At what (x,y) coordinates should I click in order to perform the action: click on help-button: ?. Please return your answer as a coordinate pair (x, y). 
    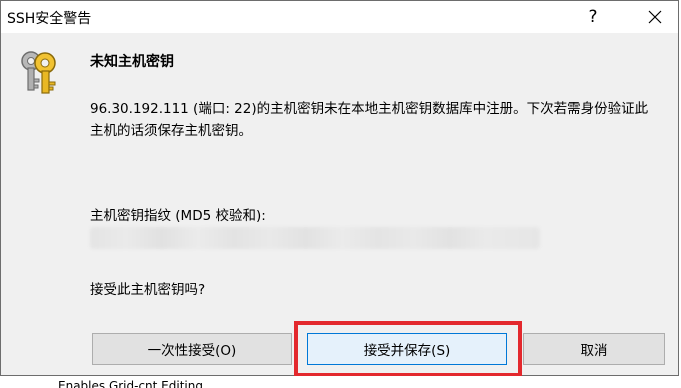
    Looking at the image, I should click on (593, 17).